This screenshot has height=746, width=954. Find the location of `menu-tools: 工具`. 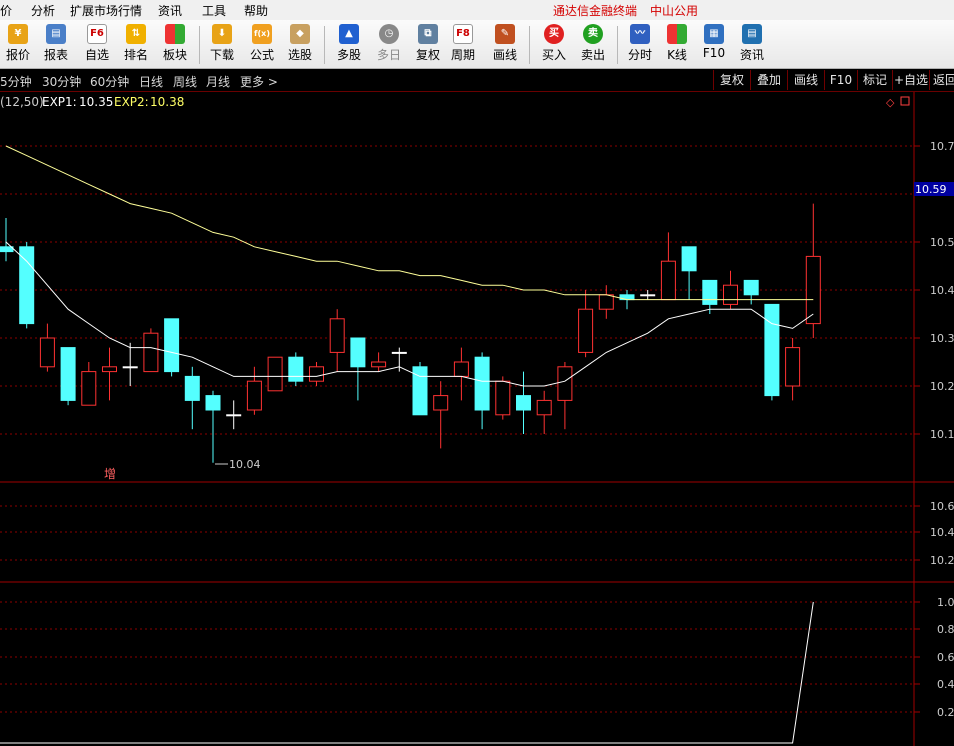

menu-tools: 工具 is located at coordinates (214, 10).